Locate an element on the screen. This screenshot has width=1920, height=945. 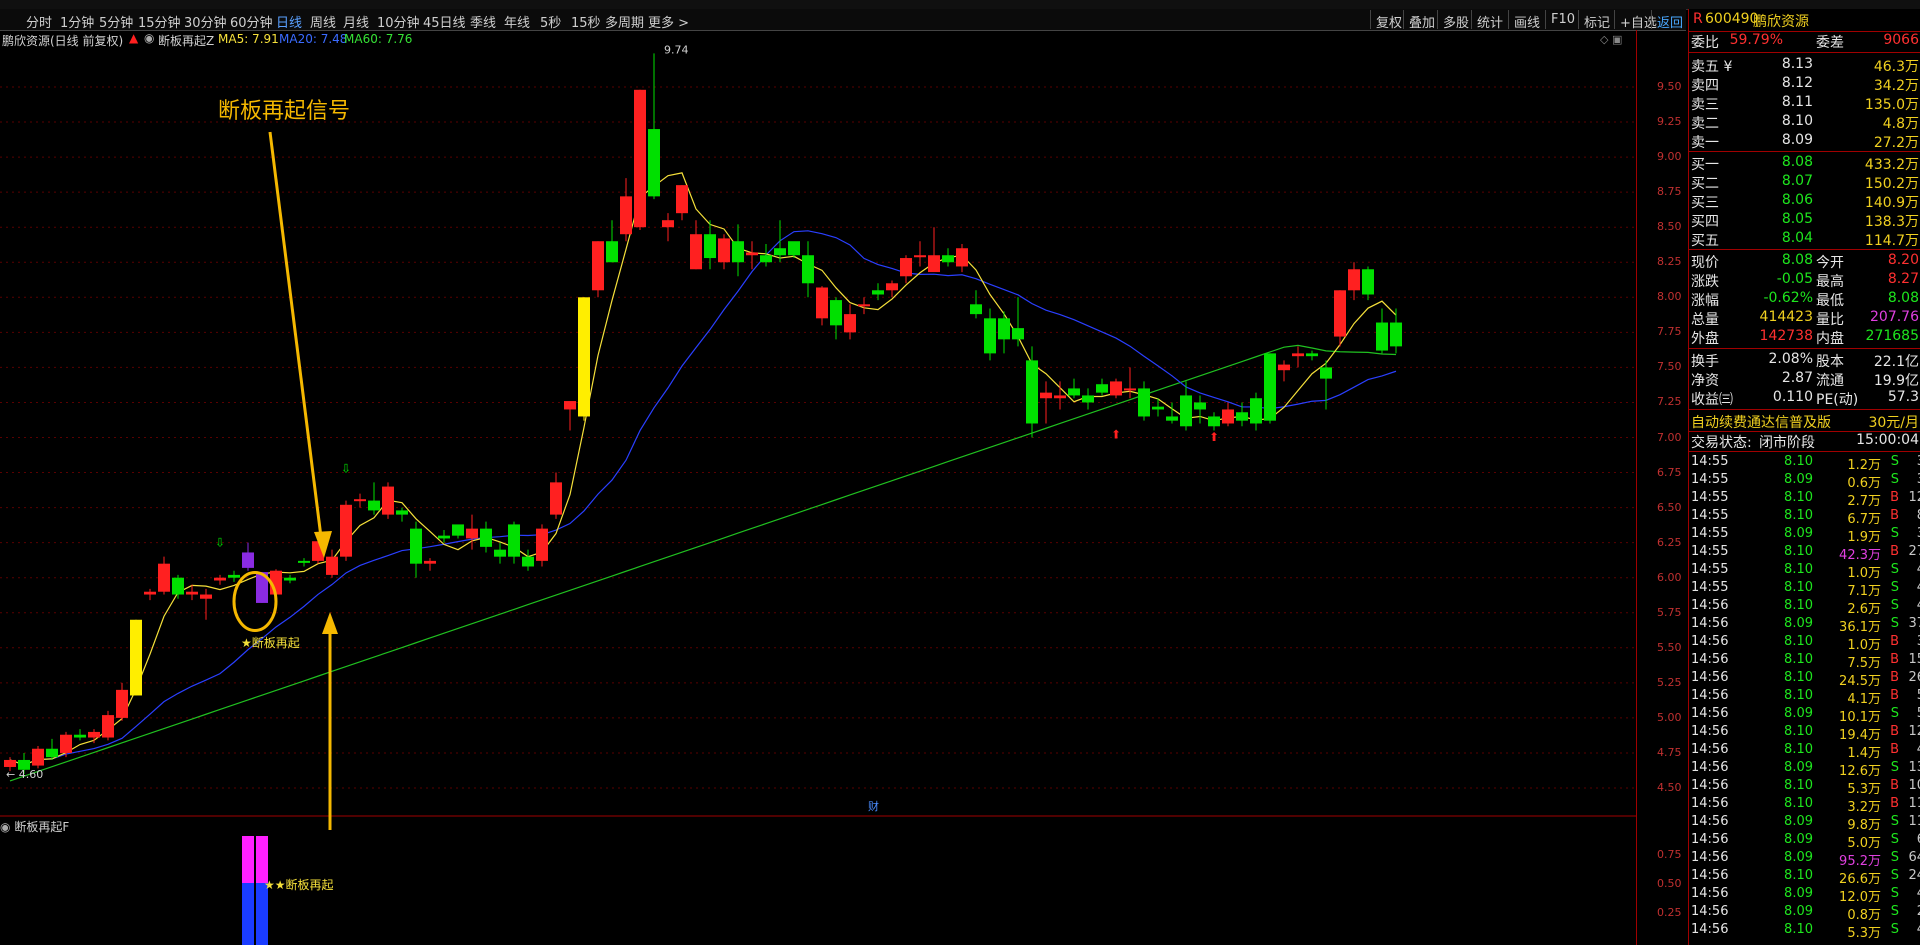
period-tab-15: 多周期 is located at coordinates (624, 21).